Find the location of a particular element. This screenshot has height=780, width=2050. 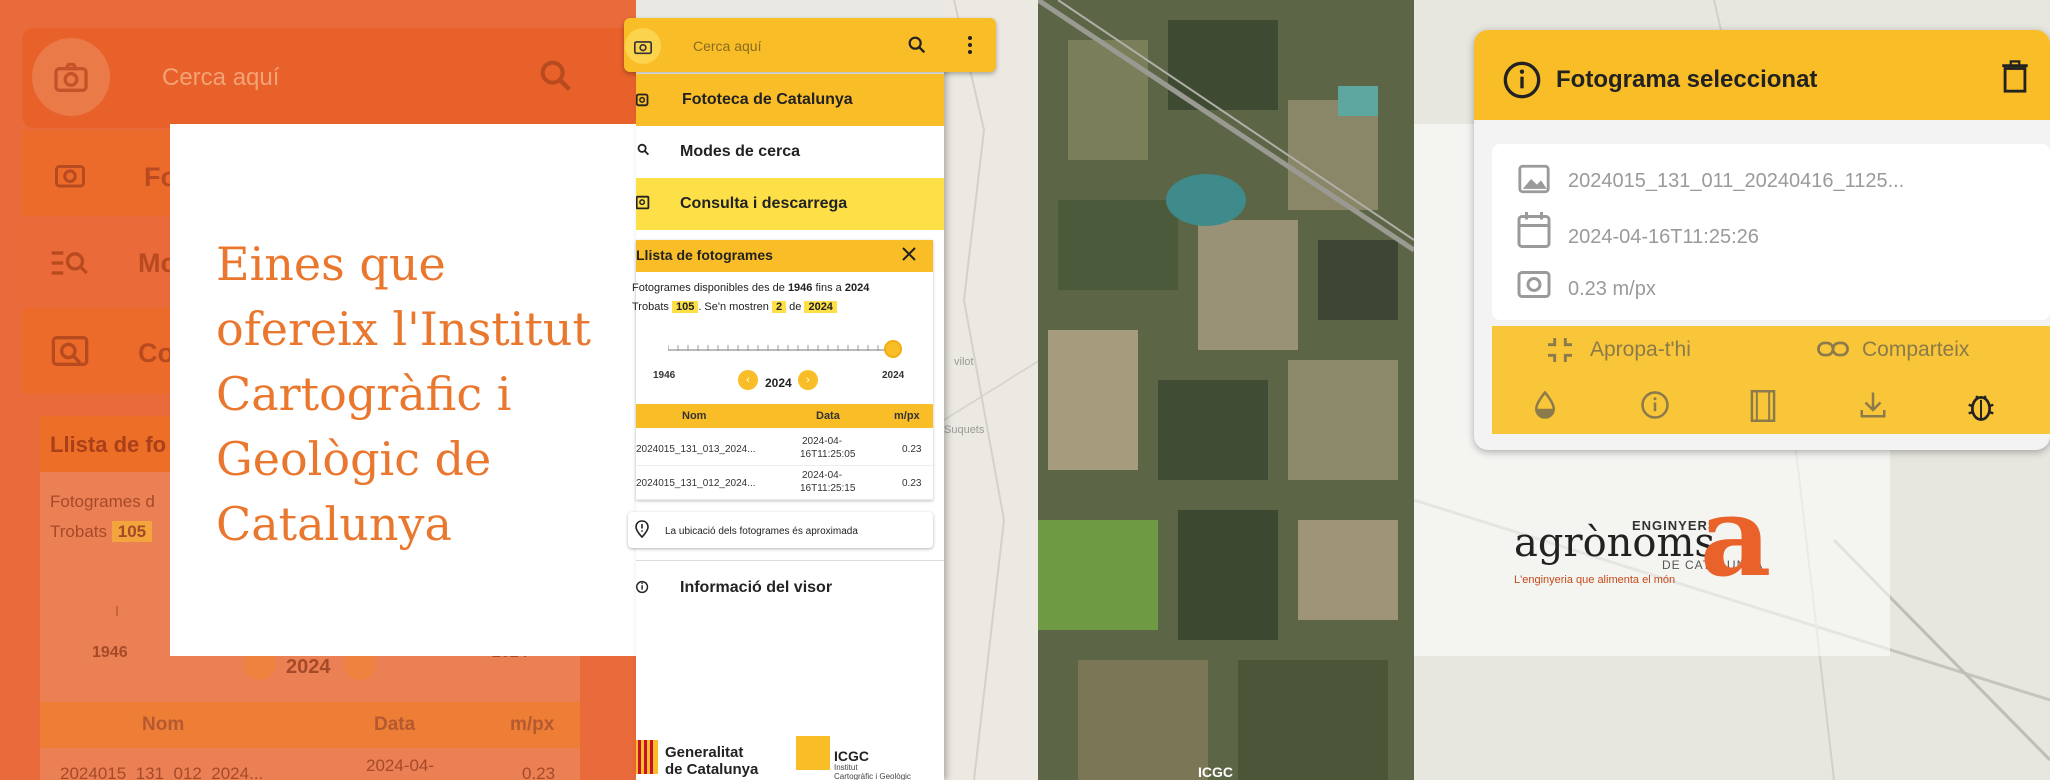

year-slider-thumb is located at coordinates (893, 349).